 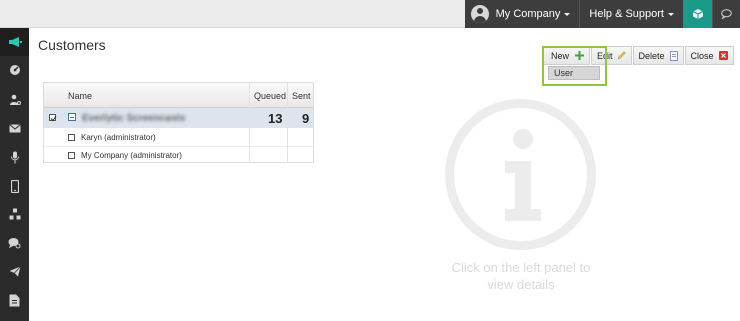 What do you see at coordinates (521, 267) in the screenshot?
I see `info-line-1: Click on the left panel to` at bounding box center [521, 267].